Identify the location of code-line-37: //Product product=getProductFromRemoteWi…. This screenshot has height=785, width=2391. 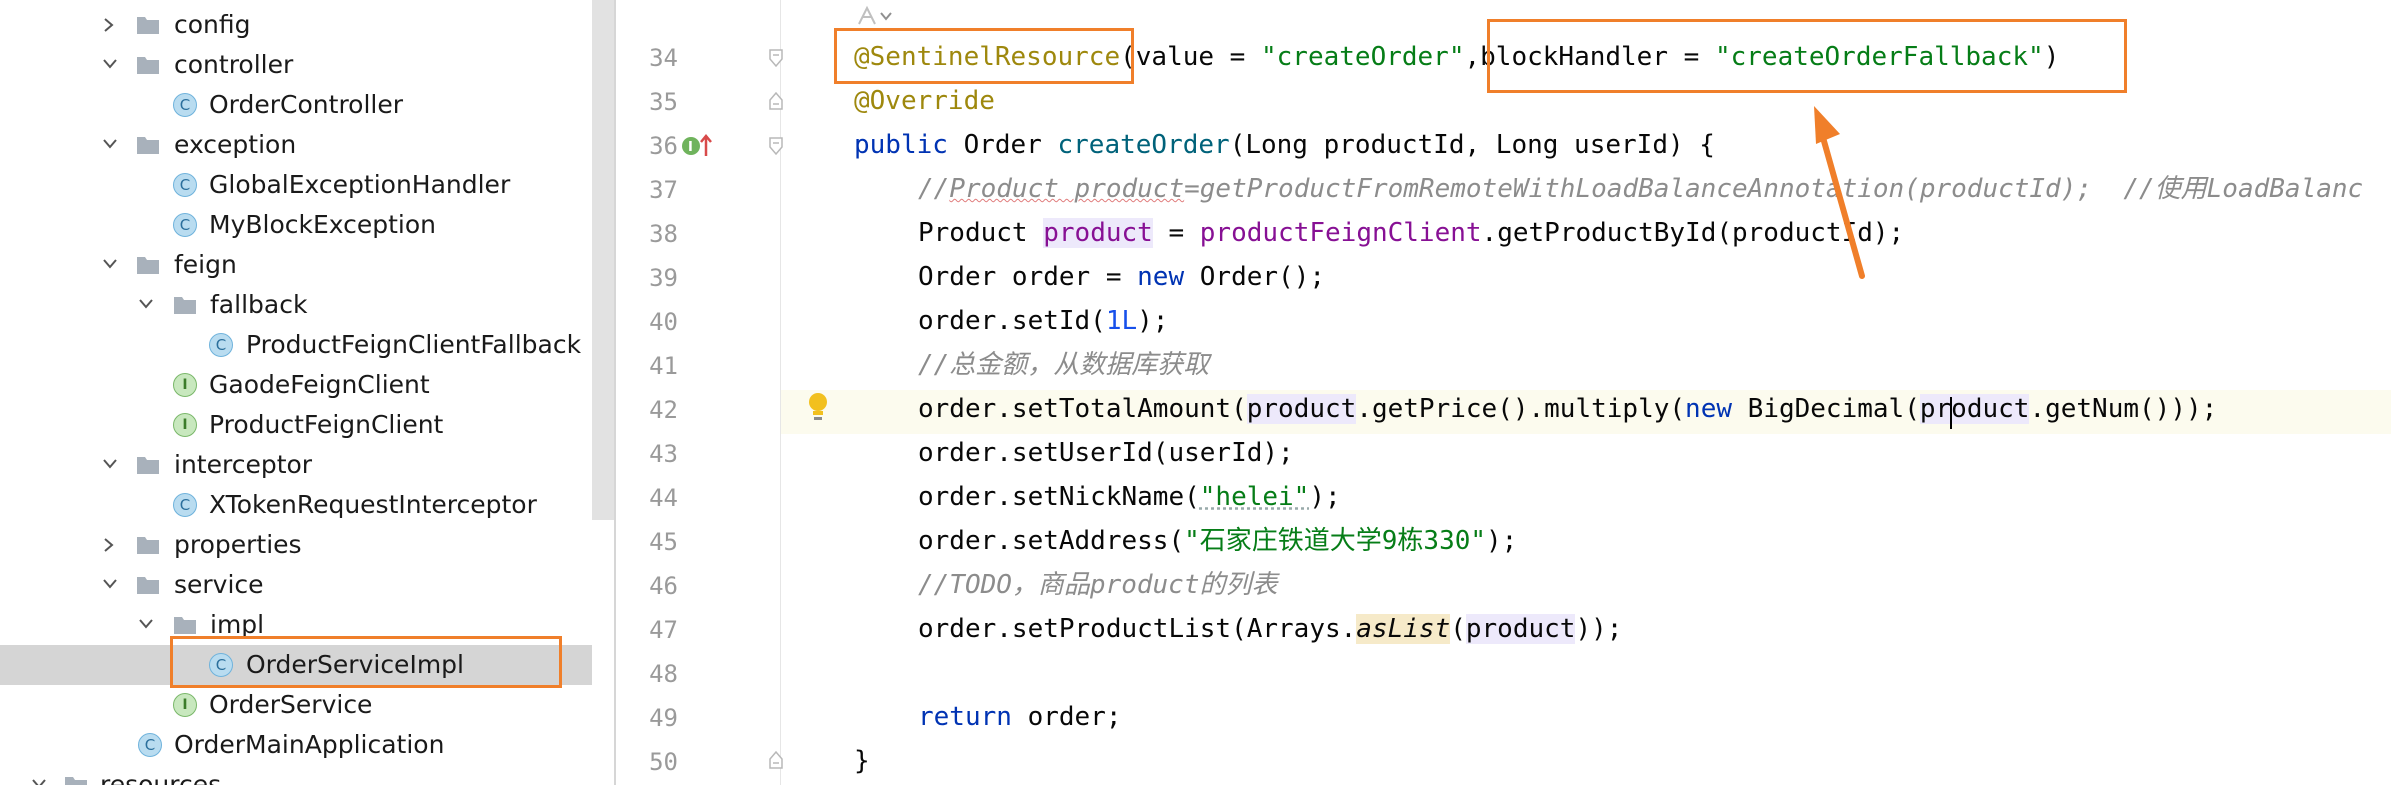
(1640, 189).